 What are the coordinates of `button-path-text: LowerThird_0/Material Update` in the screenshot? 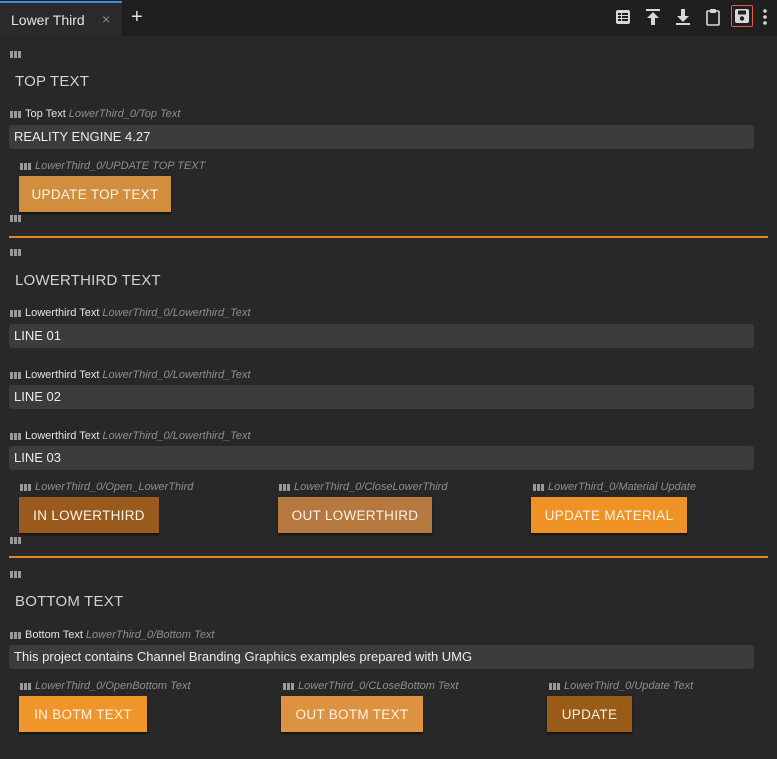 It's located at (622, 487).